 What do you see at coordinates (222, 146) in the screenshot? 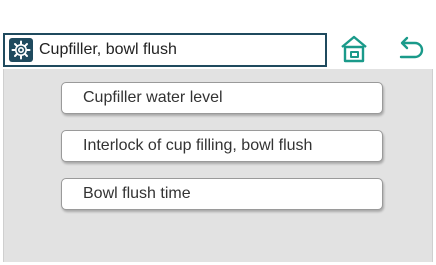
I see `interlock-cup-filling-button: Interlock of cup filling, bowl flush` at bounding box center [222, 146].